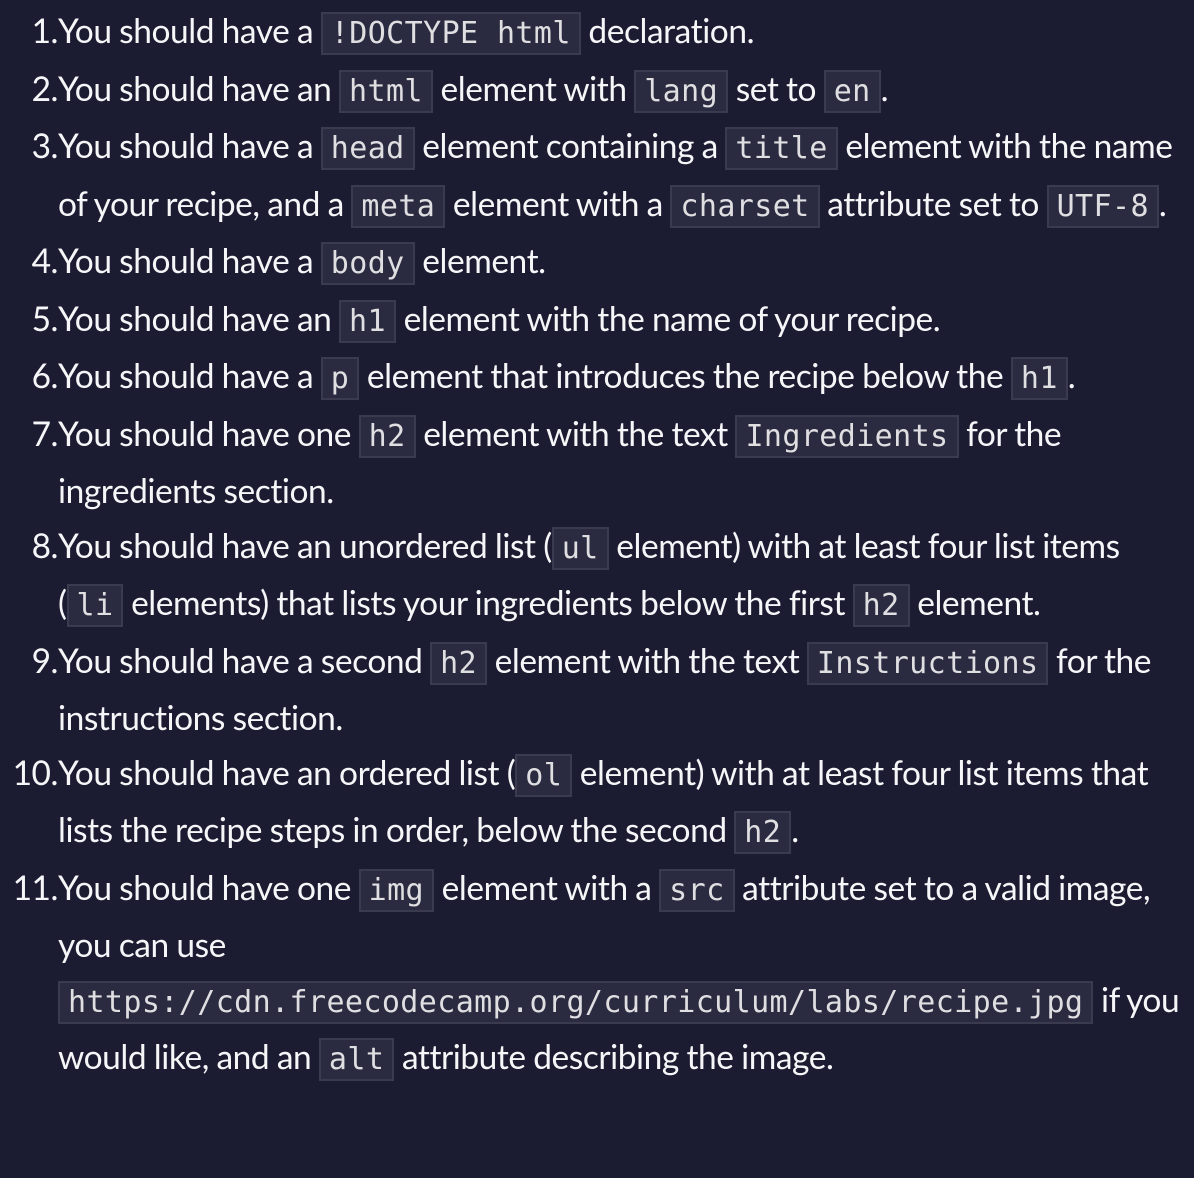  Describe the element at coordinates (386, 91) in the screenshot. I see `code-snippet: html` at that location.